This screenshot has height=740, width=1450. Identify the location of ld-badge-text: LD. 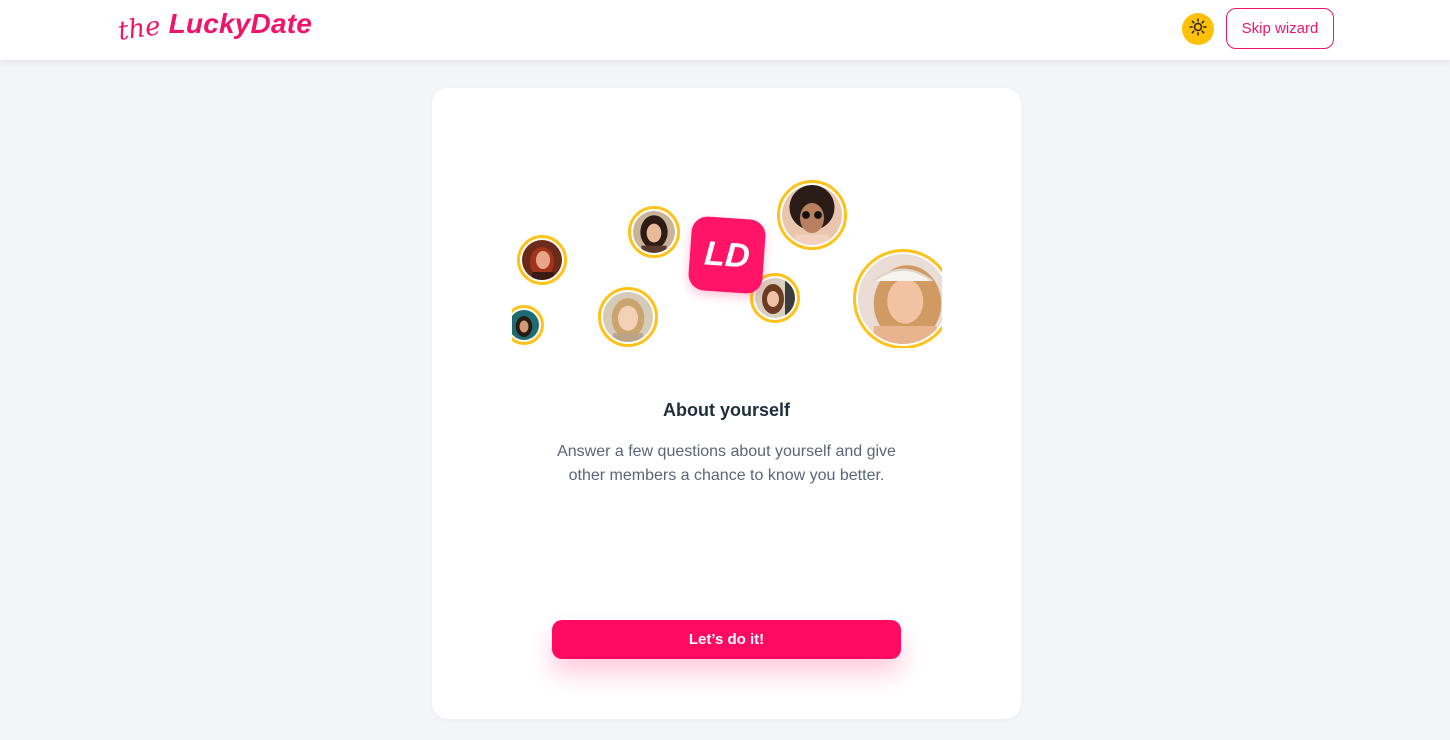
(727, 254).